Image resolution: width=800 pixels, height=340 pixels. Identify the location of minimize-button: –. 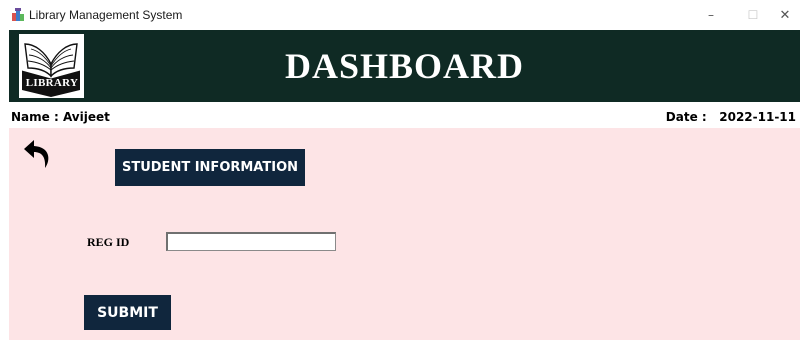
(711, 15).